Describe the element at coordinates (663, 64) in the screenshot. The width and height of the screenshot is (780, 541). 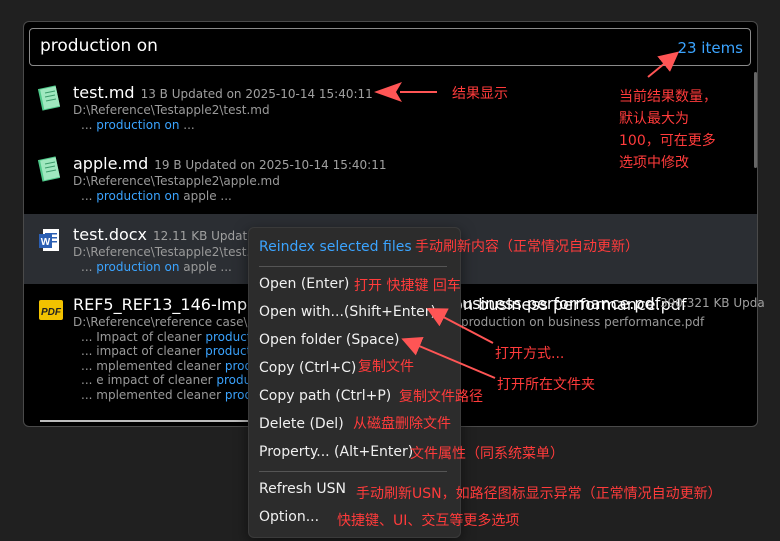
I see `arrow-count` at that location.